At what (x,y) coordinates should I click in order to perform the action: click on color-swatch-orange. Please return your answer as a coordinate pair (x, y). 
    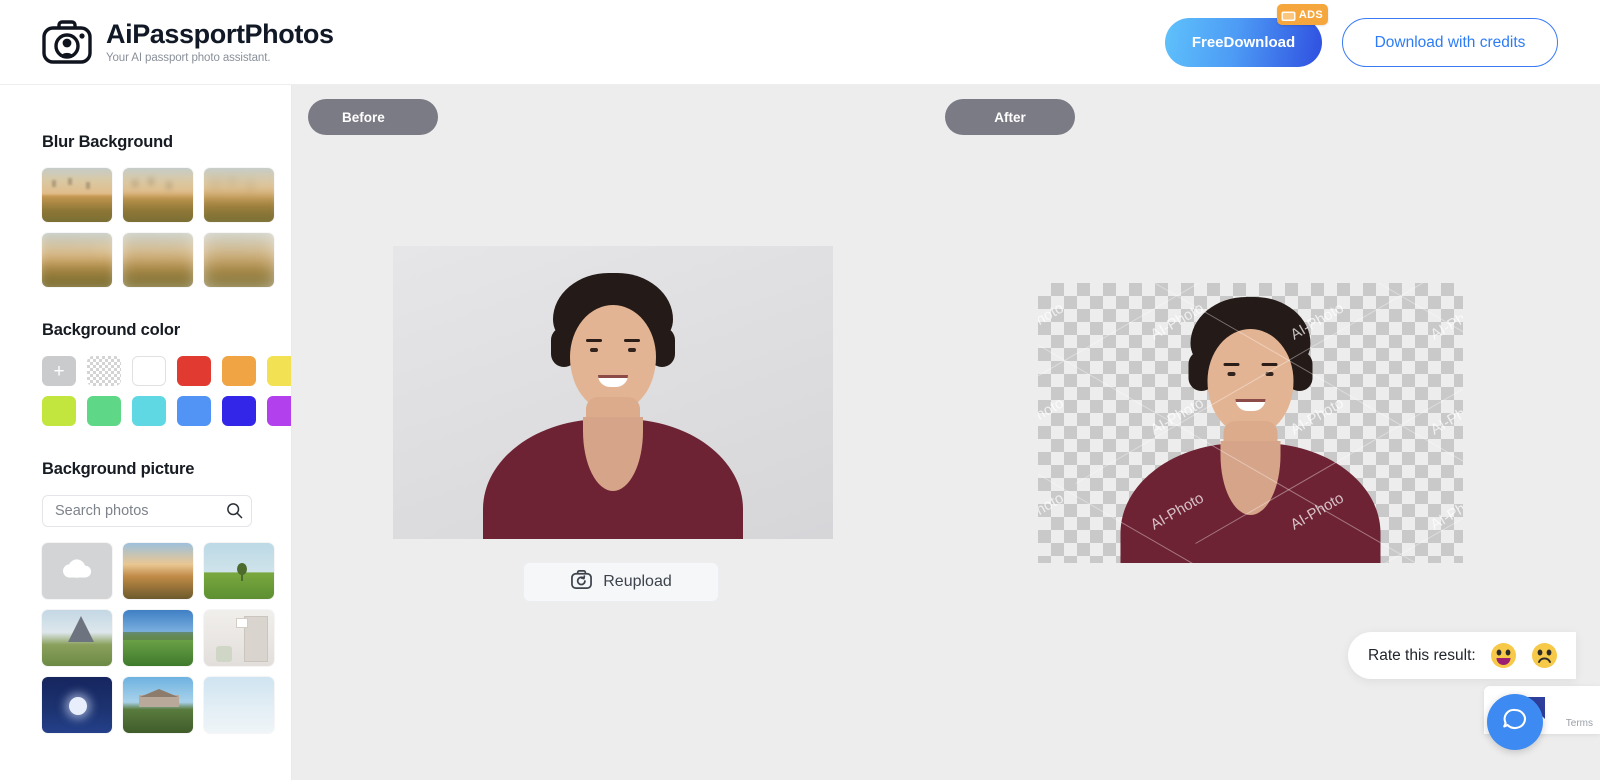
    Looking at the image, I should click on (239, 371).